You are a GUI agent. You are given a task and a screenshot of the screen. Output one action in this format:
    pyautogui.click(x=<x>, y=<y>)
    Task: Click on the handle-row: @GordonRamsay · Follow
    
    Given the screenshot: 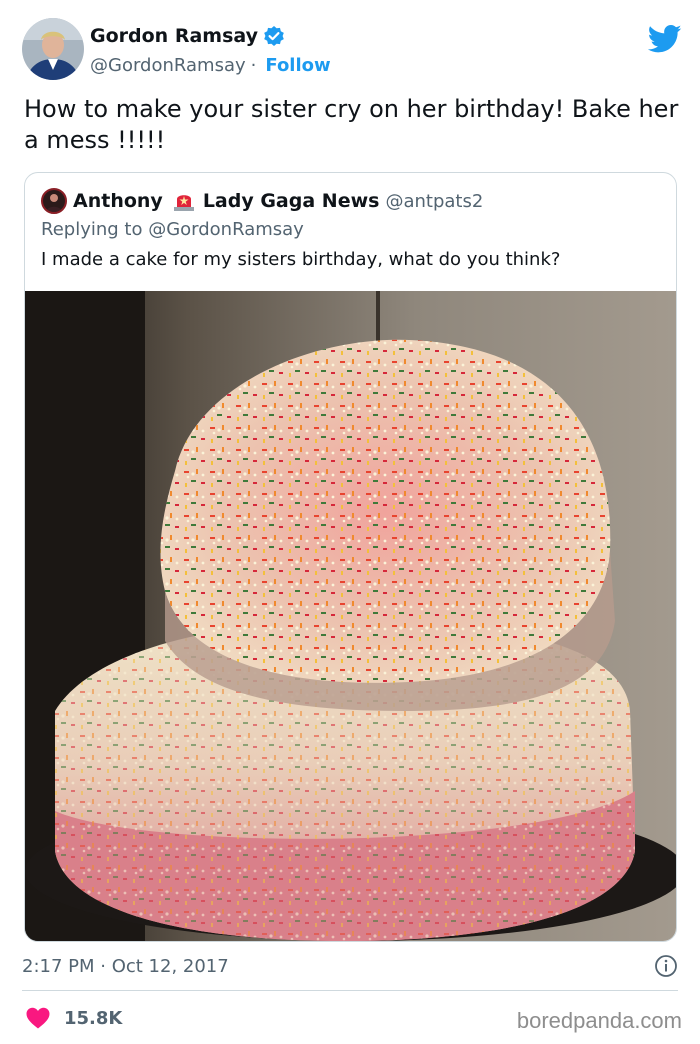 What is the action you would take?
    pyautogui.click(x=210, y=65)
    